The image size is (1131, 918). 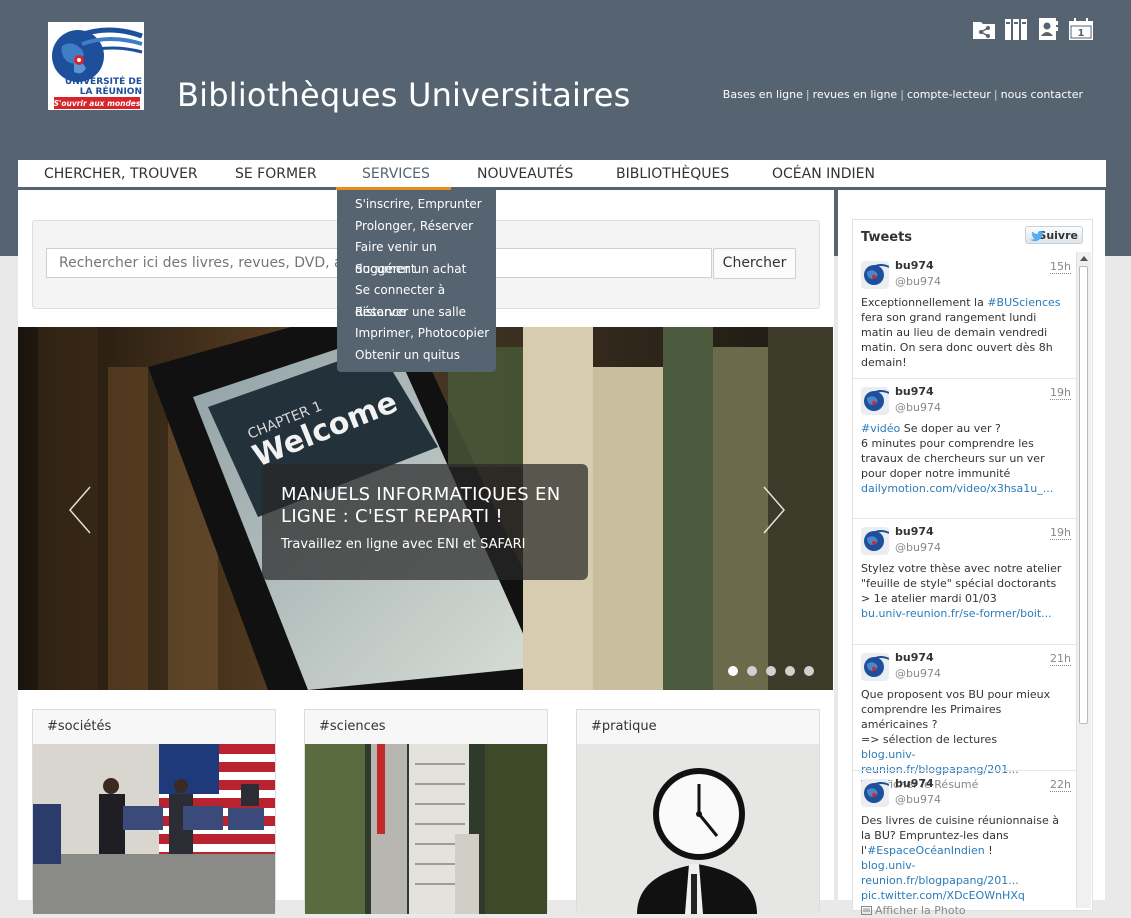 What do you see at coordinates (950, 428) in the screenshot?
I see `tweet-text-span: Se doper au ver ?` at bounding box center [950, 428].